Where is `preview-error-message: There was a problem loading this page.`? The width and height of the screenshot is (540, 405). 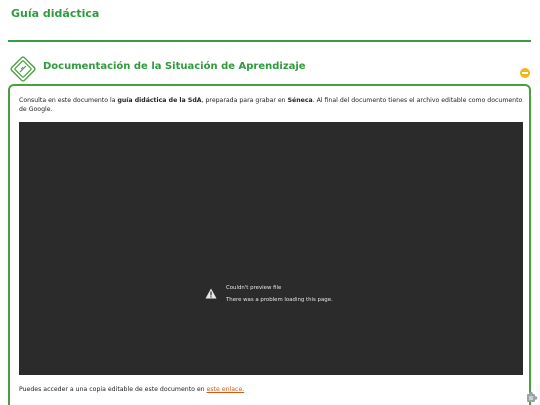
preview-error-message: There was a problem loading this page. is located at coordinates (279, 300).